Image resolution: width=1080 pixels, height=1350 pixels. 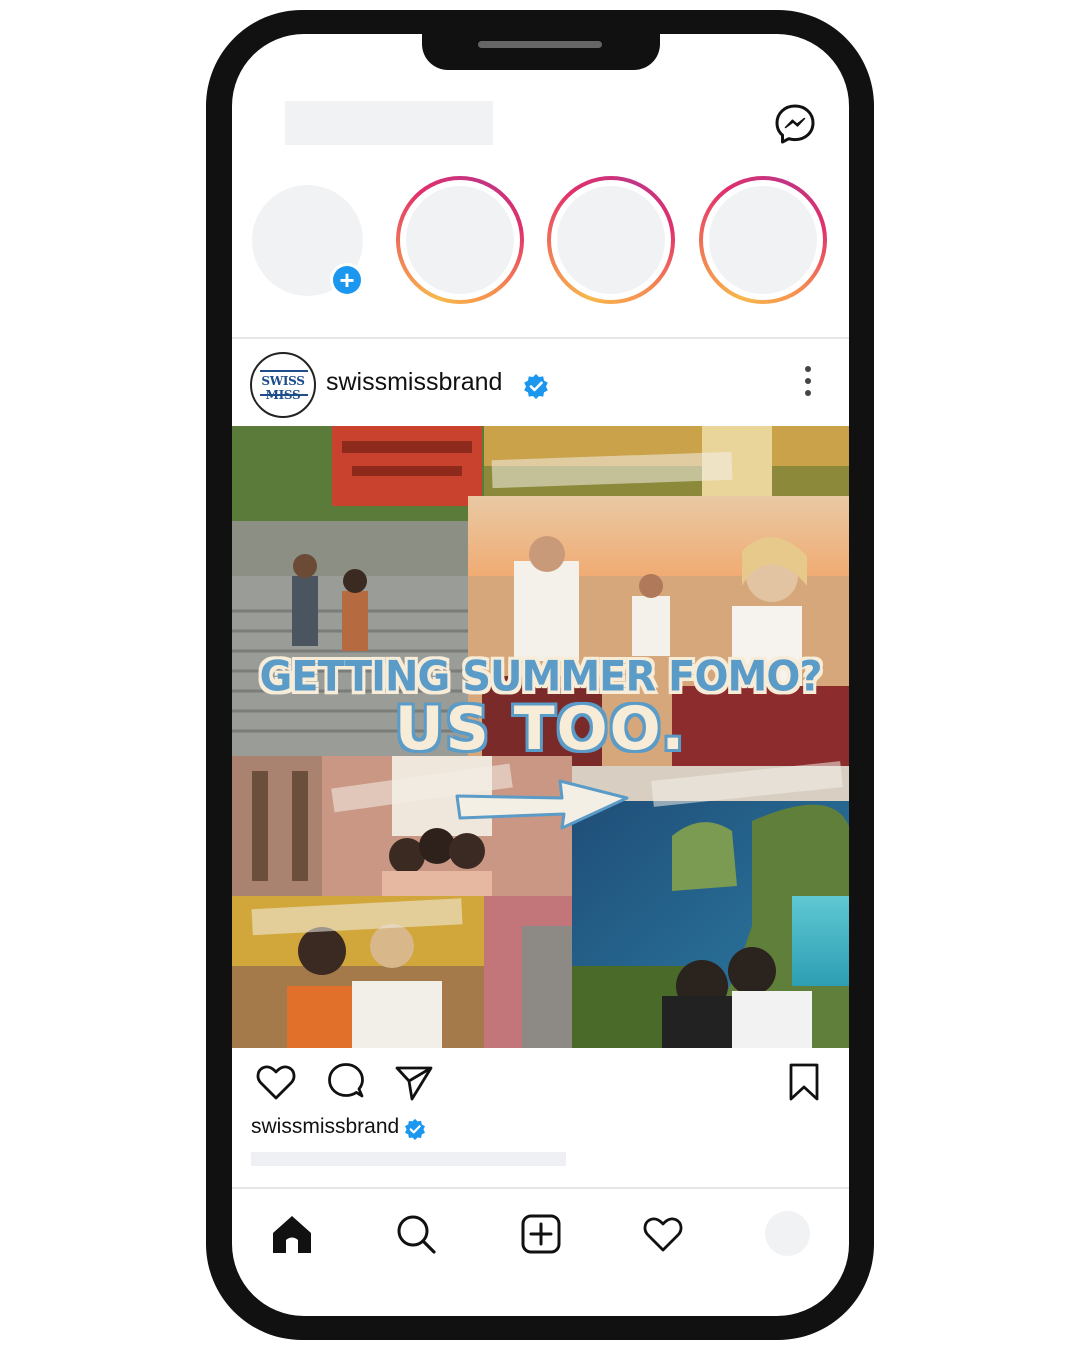 What do you see at coordinates (541, 50) in the screenshot?
I see `phone-notch` at bounding box center [541, 50].